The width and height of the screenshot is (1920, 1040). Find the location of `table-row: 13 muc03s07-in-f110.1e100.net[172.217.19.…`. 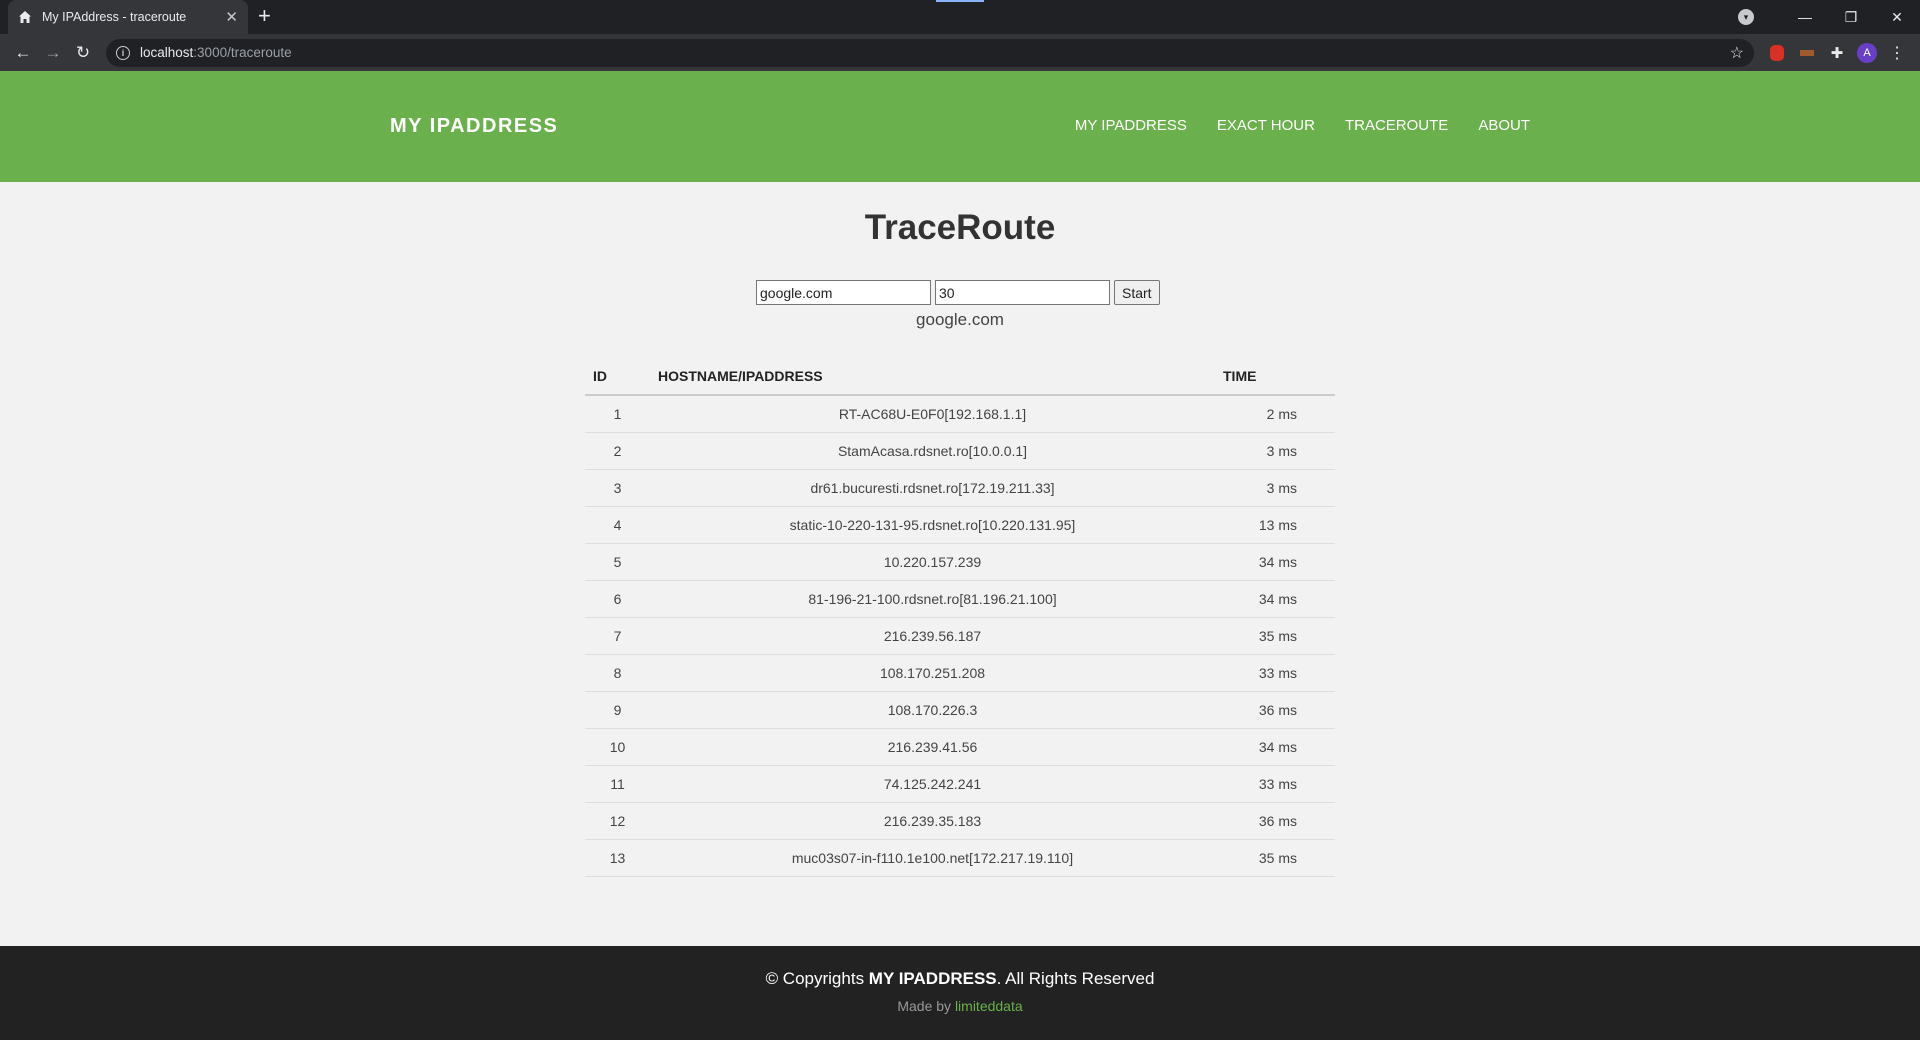

table-row: 13 muc03s07-in-f110.1e100.net[172.217.19.… is located at coordinates (960, 858).